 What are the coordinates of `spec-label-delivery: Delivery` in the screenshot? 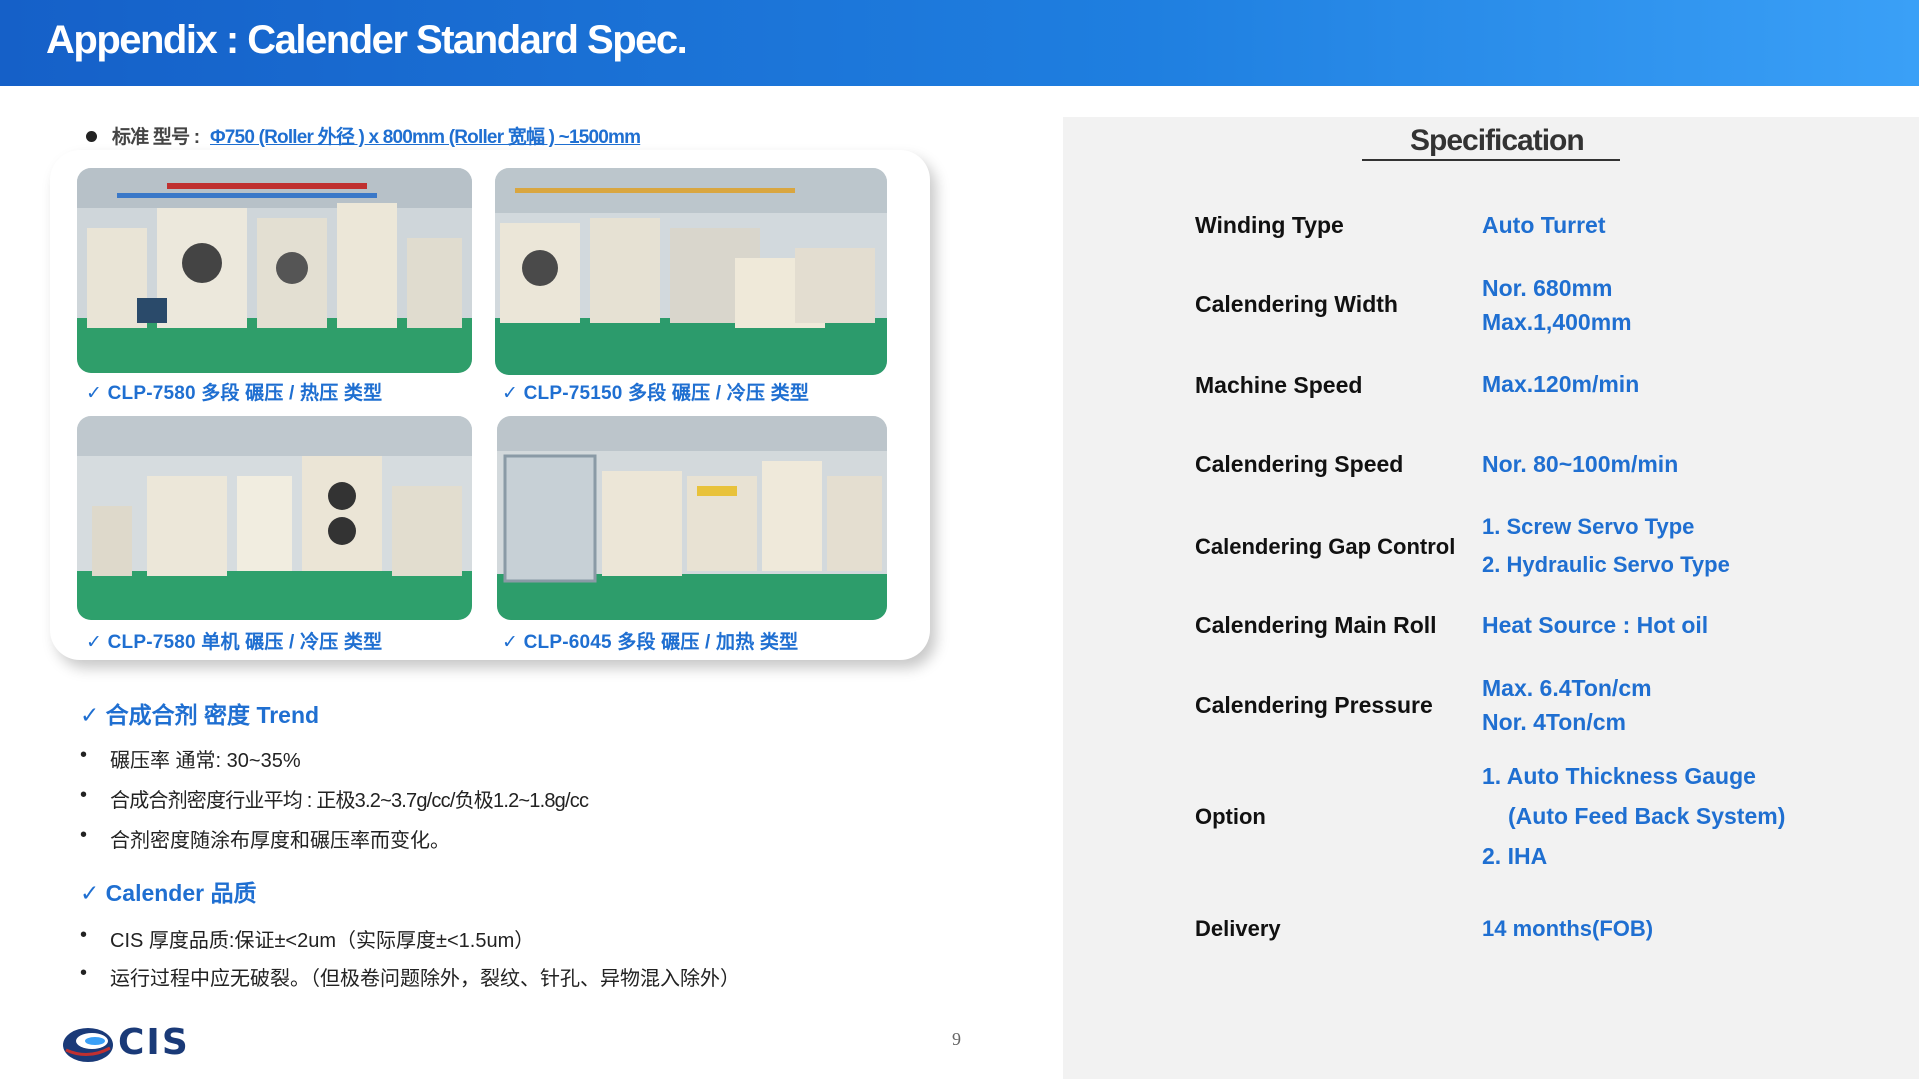 It's located at (1238, 928).